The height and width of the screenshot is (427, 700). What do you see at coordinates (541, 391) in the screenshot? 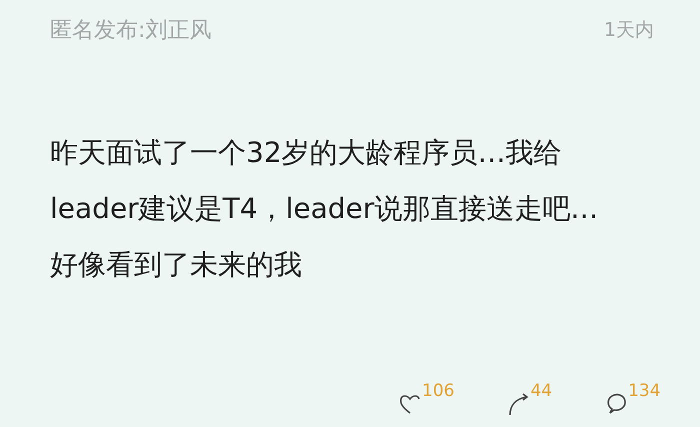
I see `count-label: 44` at bounding box center [541, 391].